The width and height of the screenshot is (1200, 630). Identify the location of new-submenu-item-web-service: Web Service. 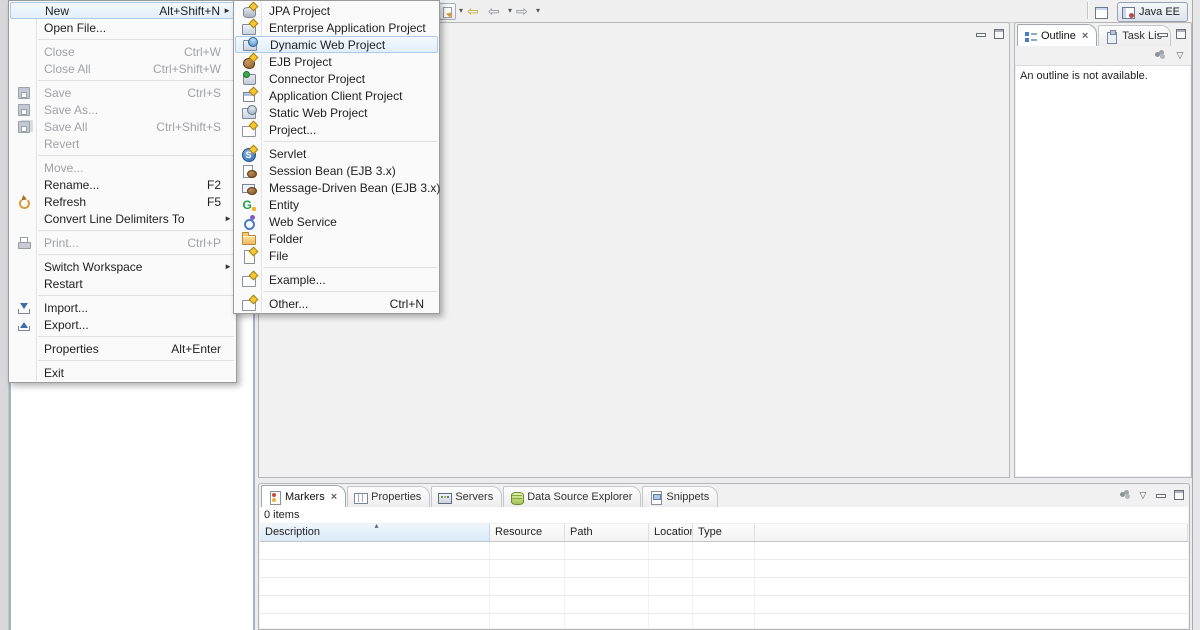
(336, 221).